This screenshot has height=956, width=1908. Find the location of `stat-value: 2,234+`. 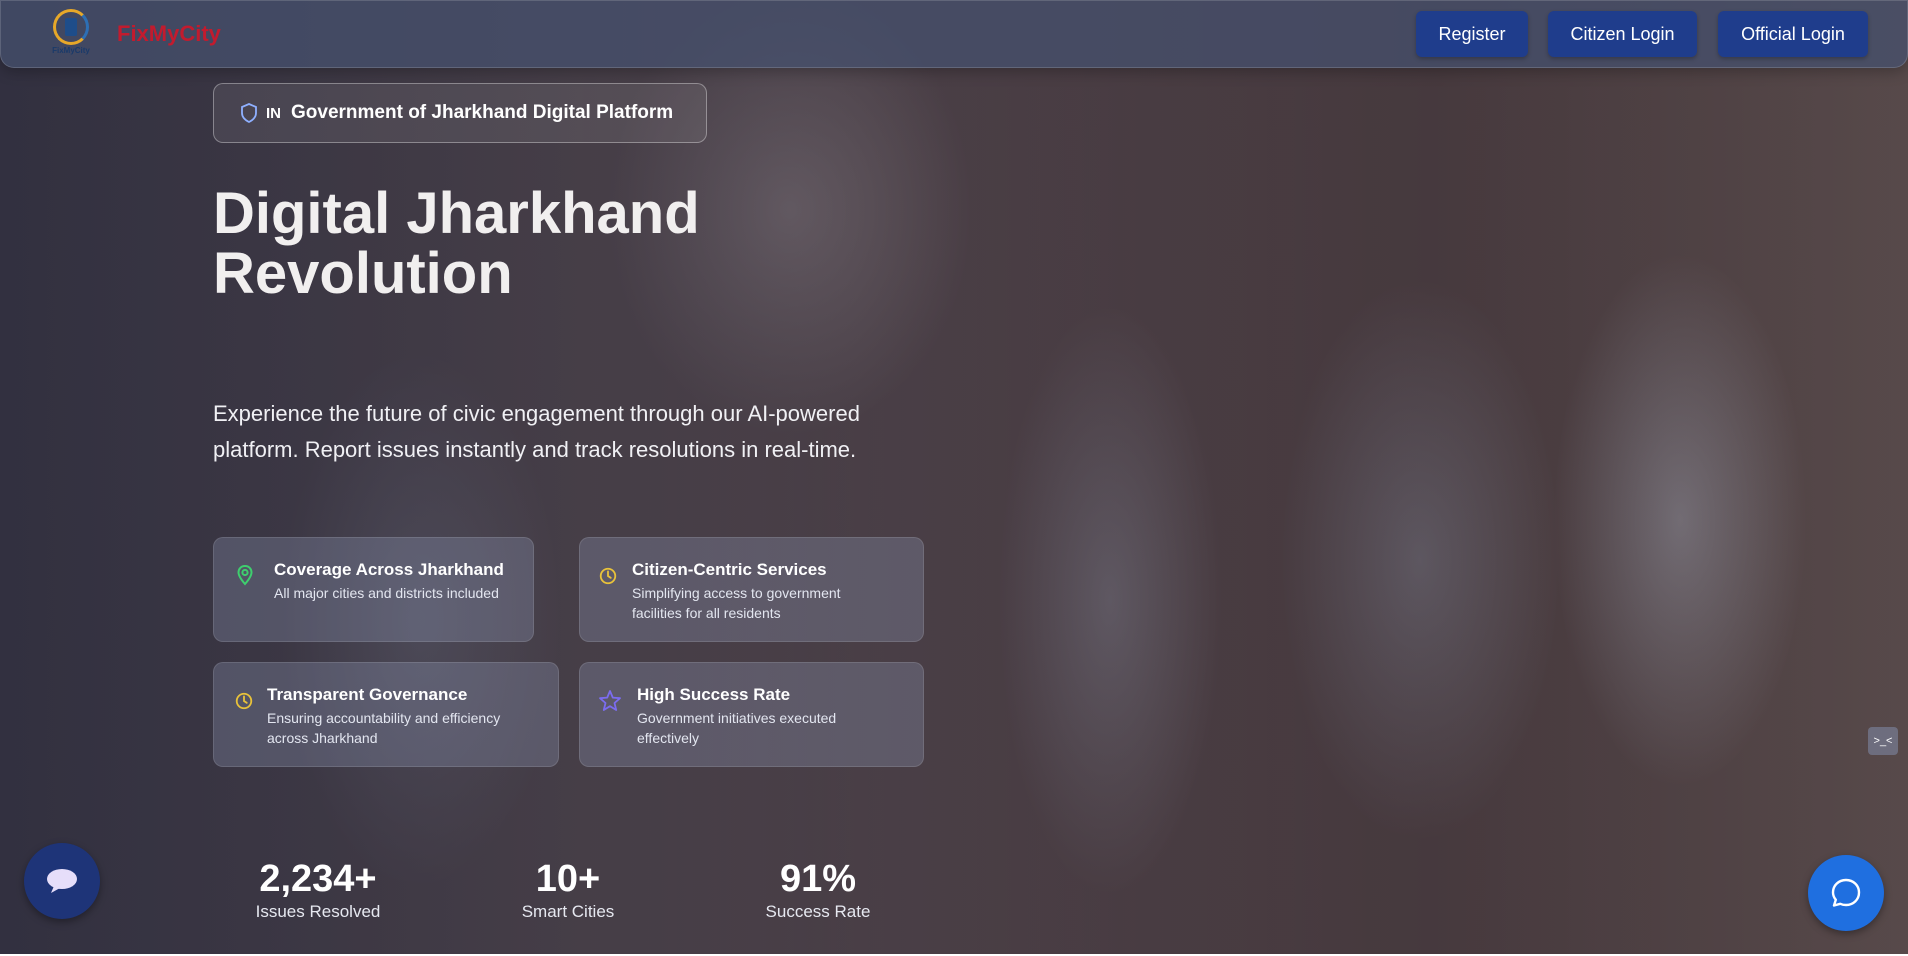

stat-value: 2,234+ is located at coordinates (318, 879).